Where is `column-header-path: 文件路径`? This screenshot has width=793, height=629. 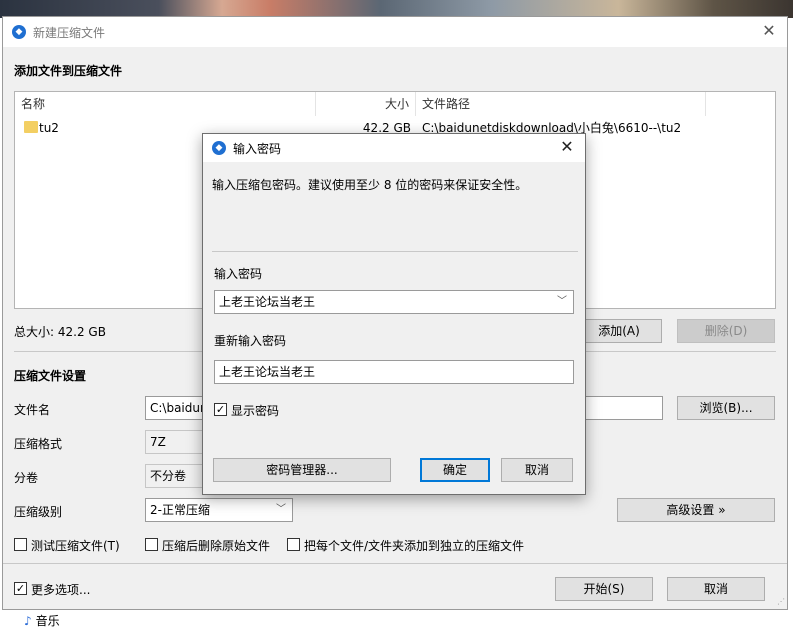 column-header-path: 文件路径 is located at coordinates (561, 104).